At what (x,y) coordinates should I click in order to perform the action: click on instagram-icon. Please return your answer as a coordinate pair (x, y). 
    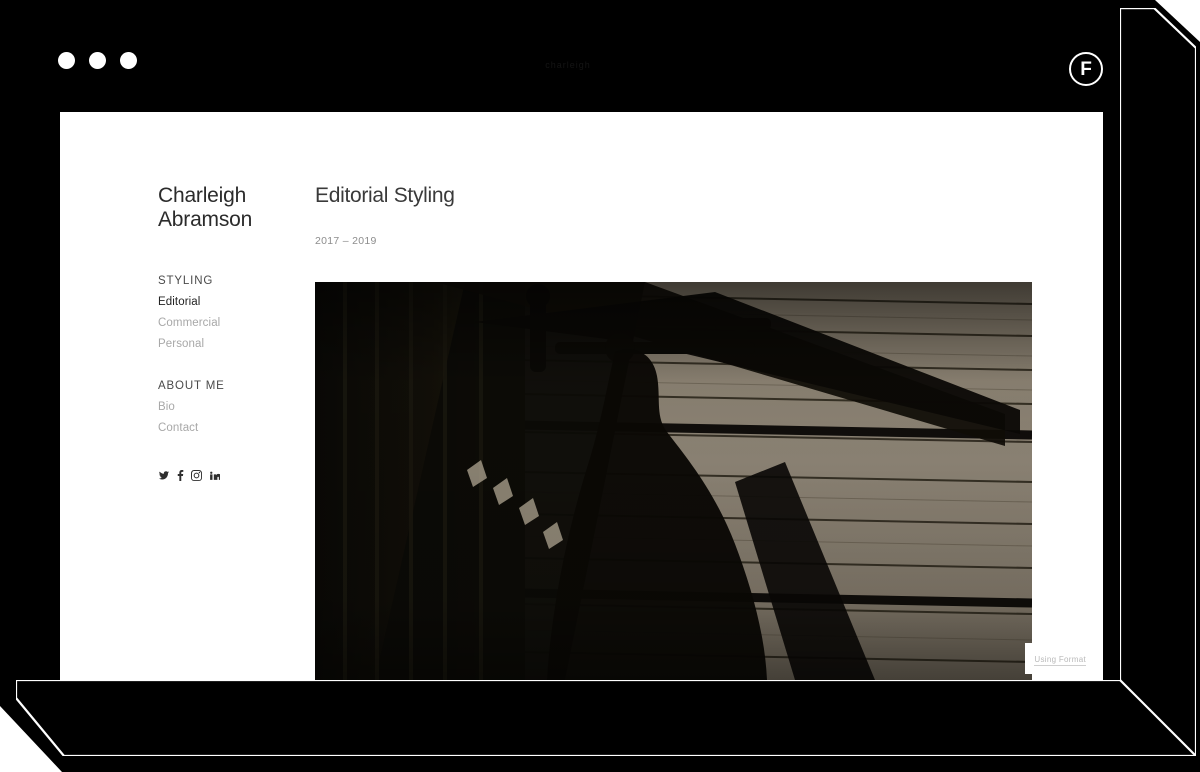
    Looking at the image, I should click on (196, 476).